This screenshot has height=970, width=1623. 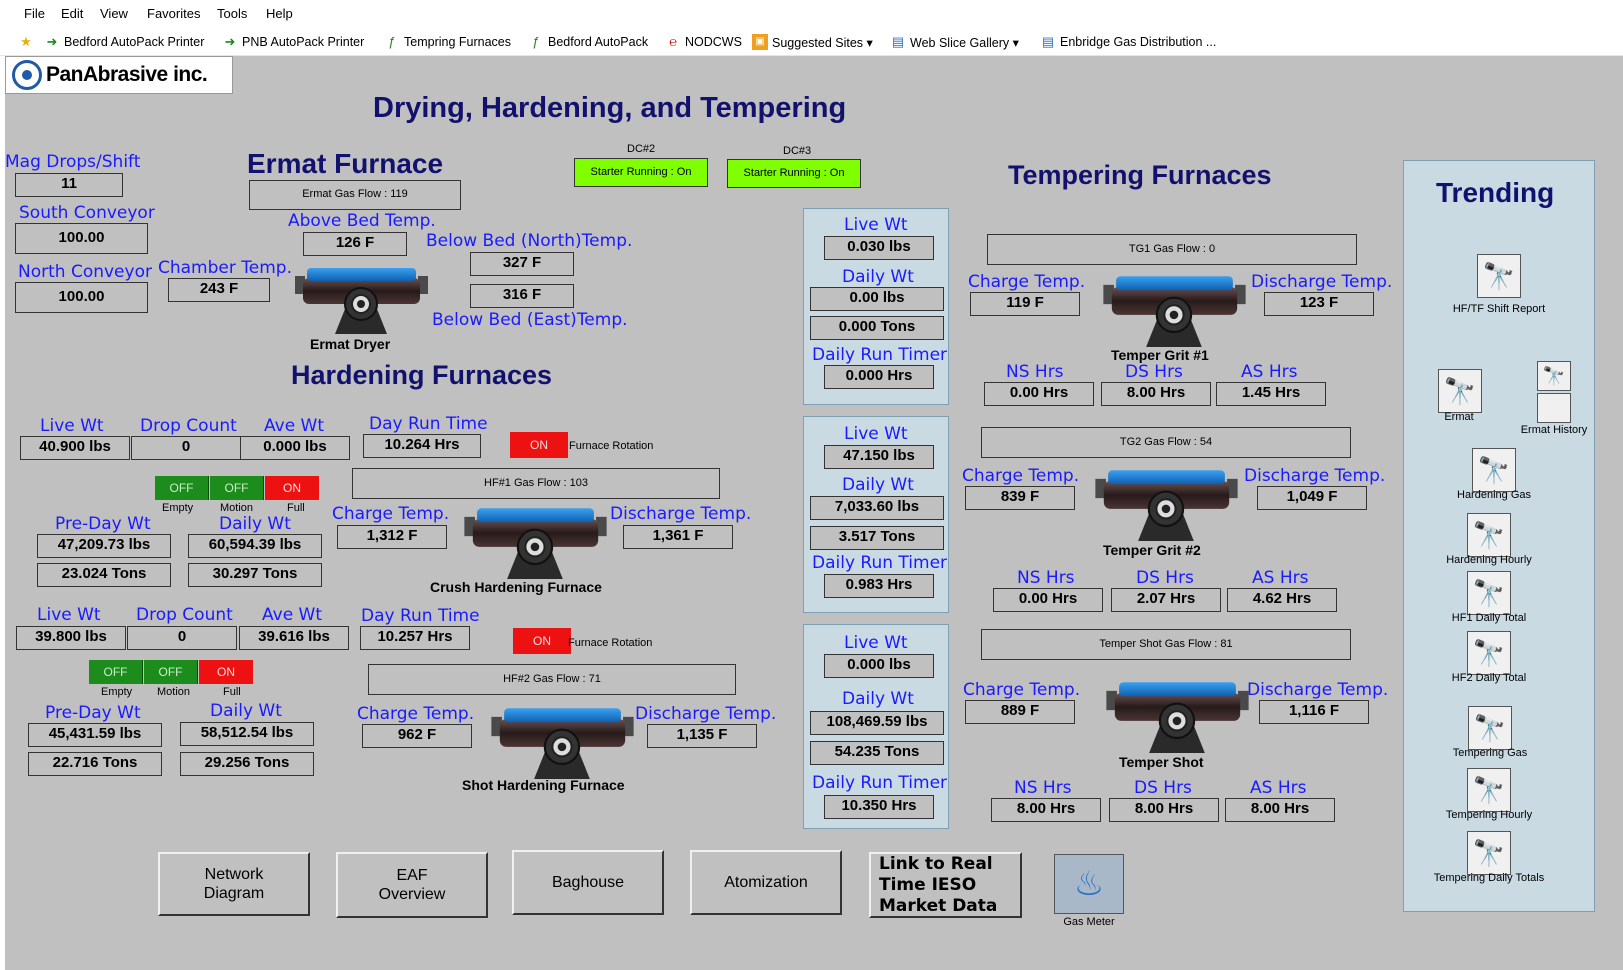 I want to click on hf2-motion-label: Motion, so click(x=174, y=692).